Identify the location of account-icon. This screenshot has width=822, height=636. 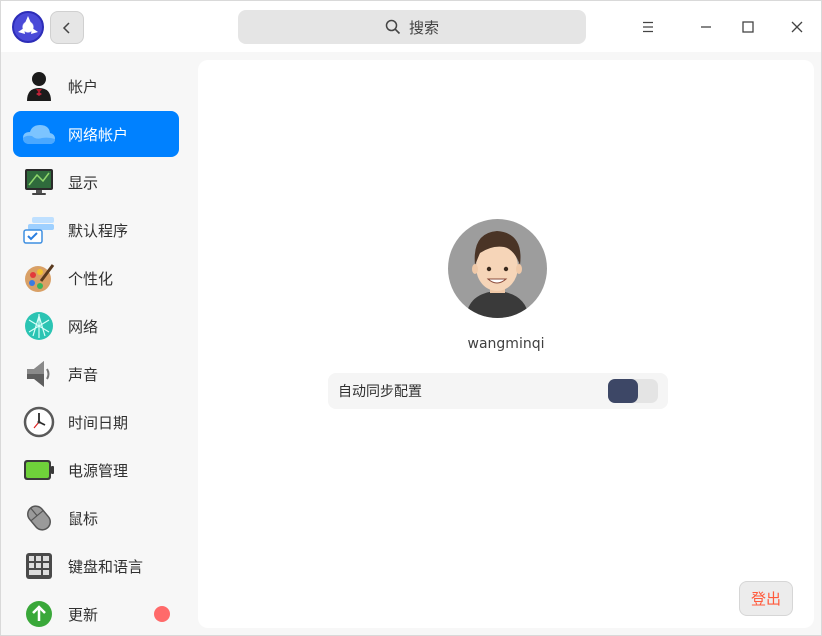
(39, 86).